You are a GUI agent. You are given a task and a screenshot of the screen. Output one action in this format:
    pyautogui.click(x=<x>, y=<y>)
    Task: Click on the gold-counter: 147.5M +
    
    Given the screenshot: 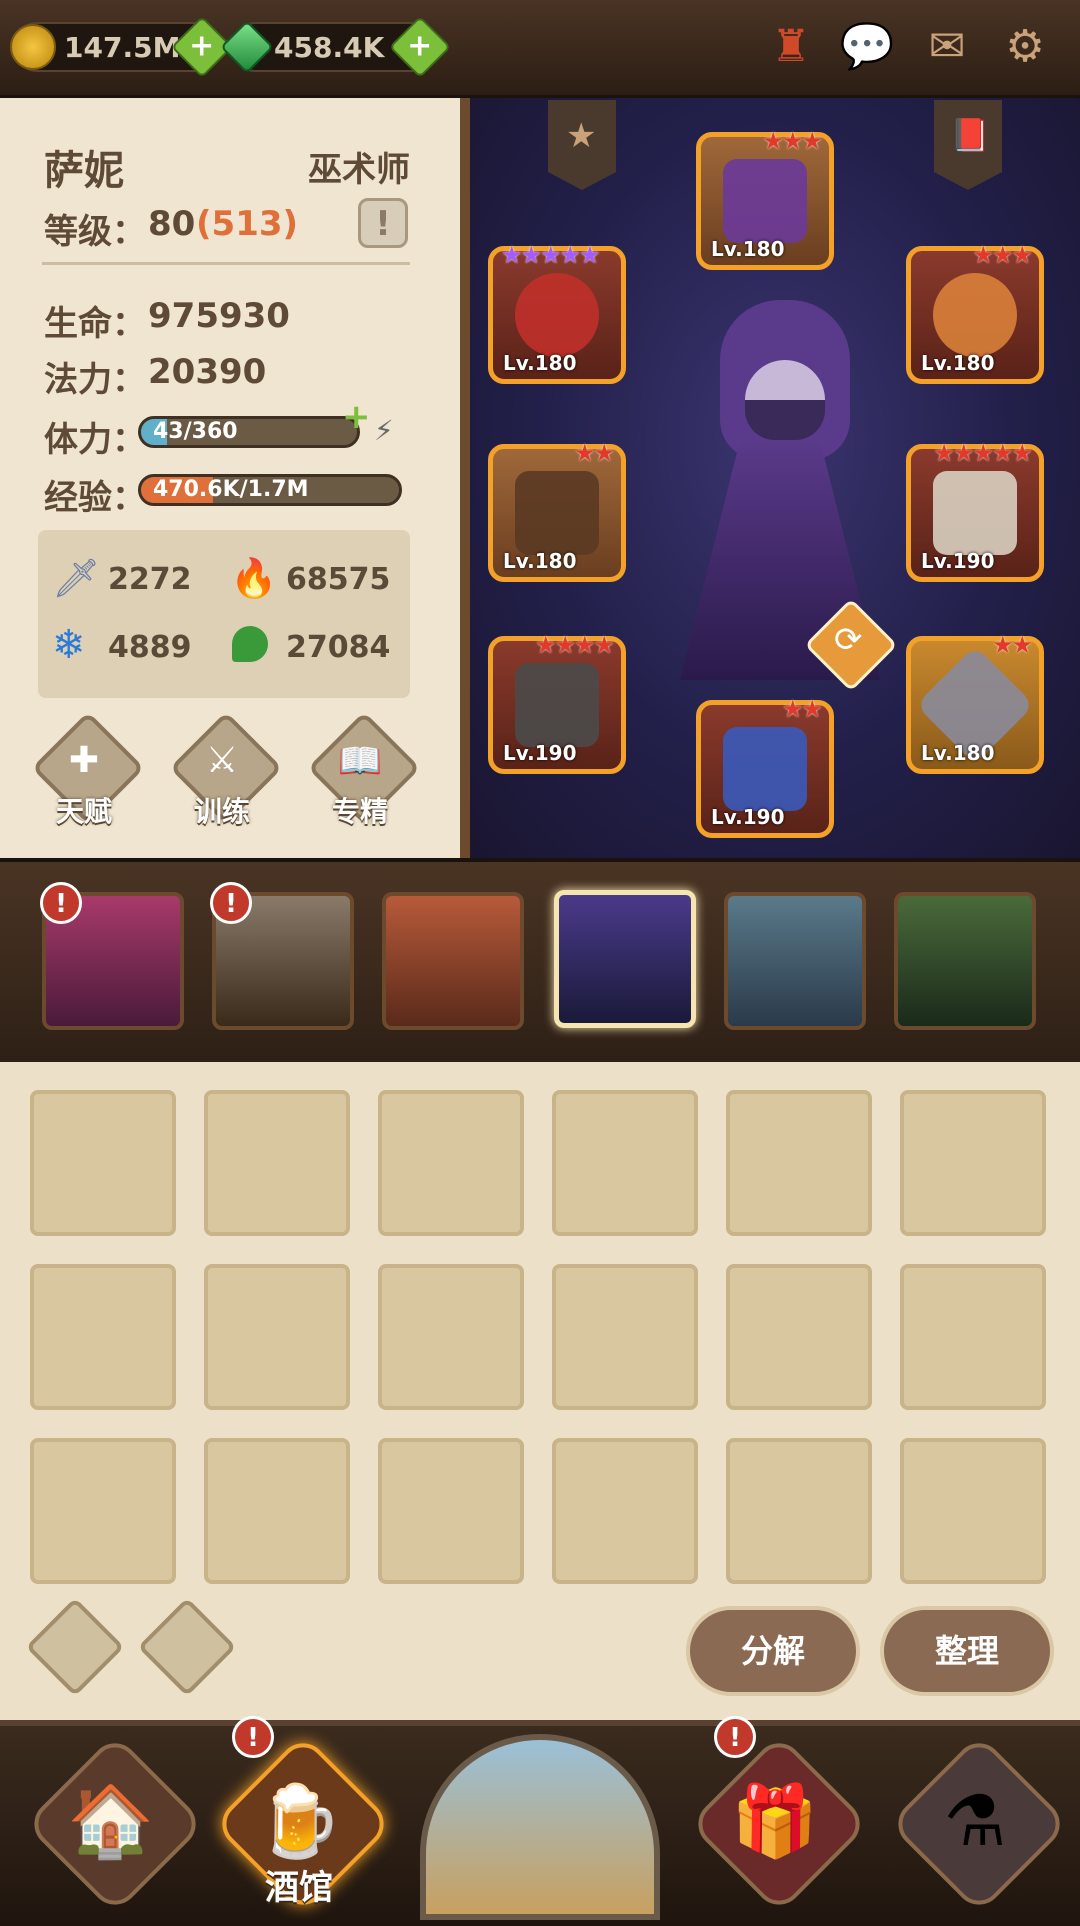 What is the action you would take?
    pyautogui.click(x=122, y=47)
    